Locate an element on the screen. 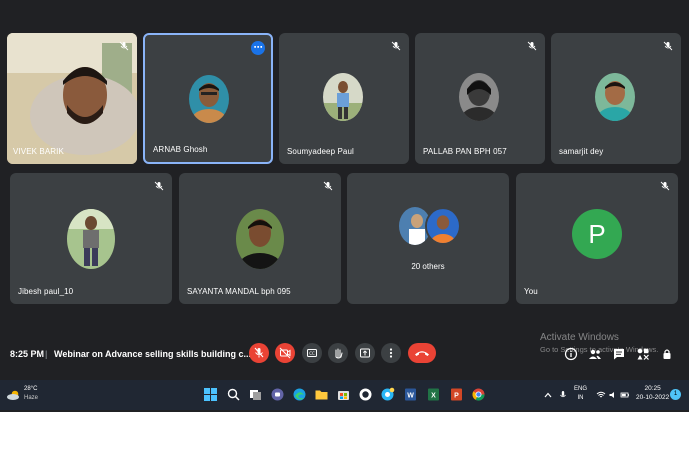 The width and height of the screenshot is (689, 459). end-call-button is located at coordinates (422, 353).